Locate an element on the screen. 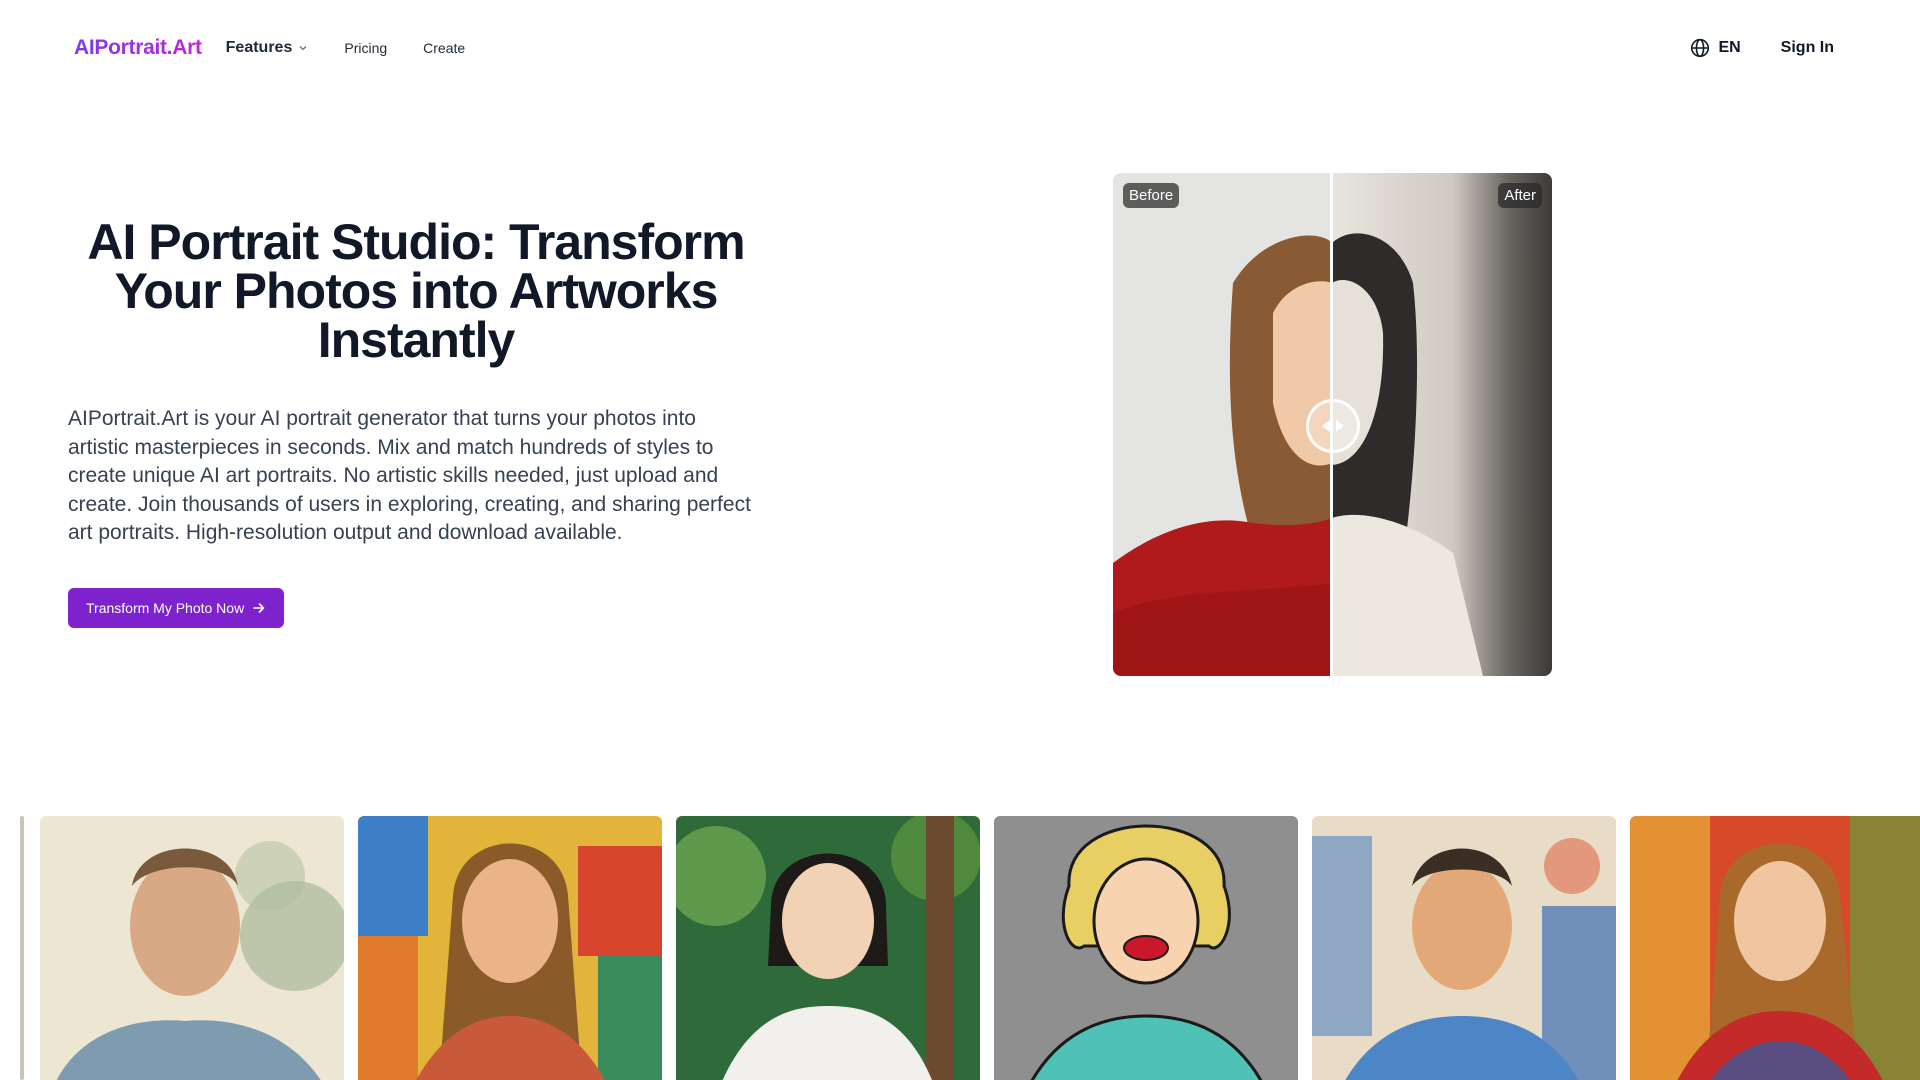 The width and height of the screenshot is (1920, 1080). gallery-card-expressionist is located at coordinates (1775, 948).